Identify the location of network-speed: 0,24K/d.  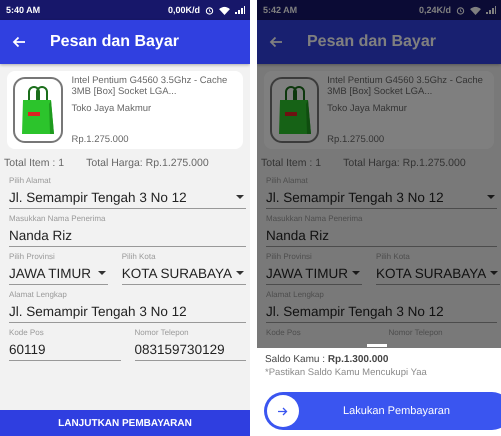
(434, 10).